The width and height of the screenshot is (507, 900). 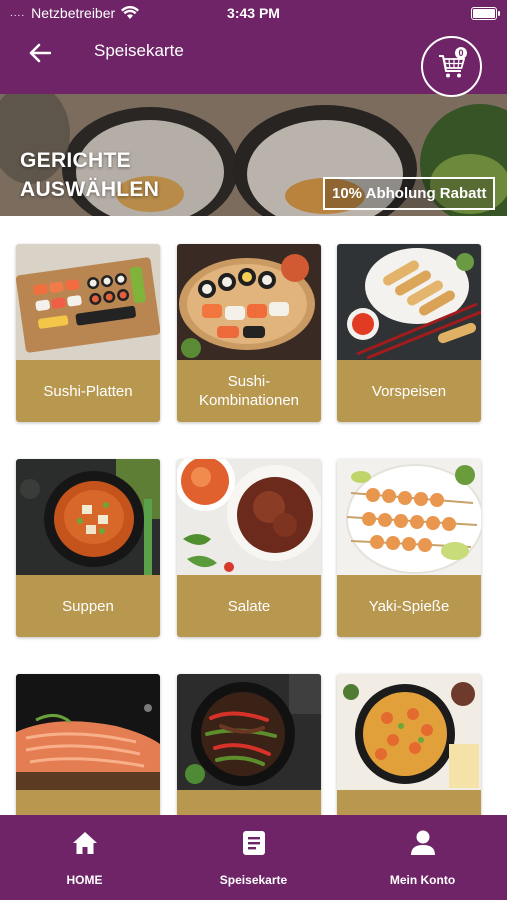 What do you see at coordinates (89, 175) in the screenshot?
I see `hero-title: GERICHTE AUSWÄHLEN` at bounding box center [89, 175].